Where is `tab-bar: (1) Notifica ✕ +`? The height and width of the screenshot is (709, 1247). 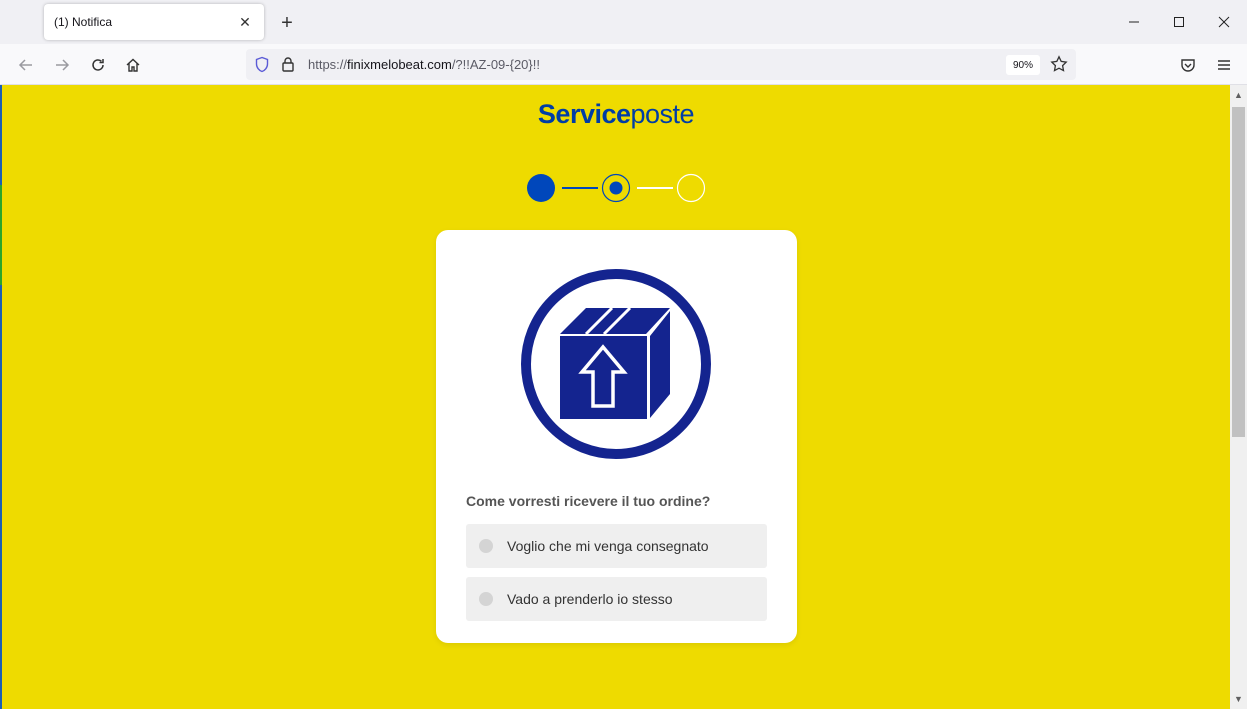 tab-bar: (1) Notifica ✕ + is located at coordinates (623, 22).